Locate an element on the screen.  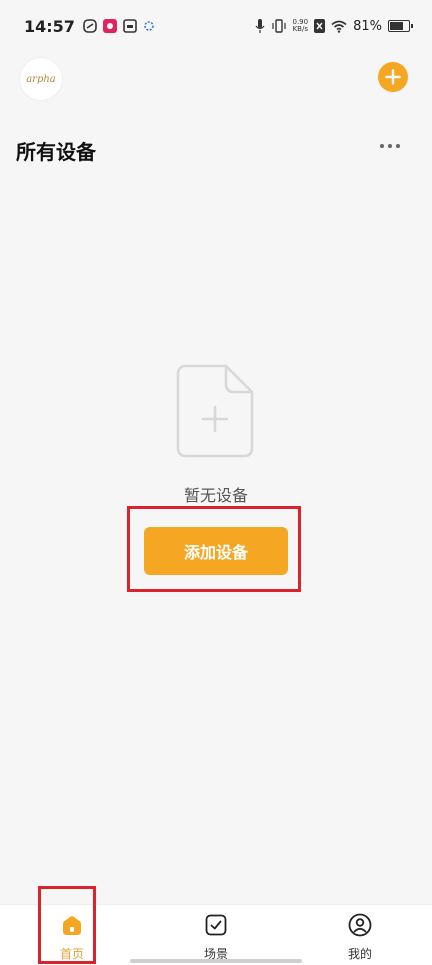
tab-label-me: 我的 is located at coordinates (359, 954).